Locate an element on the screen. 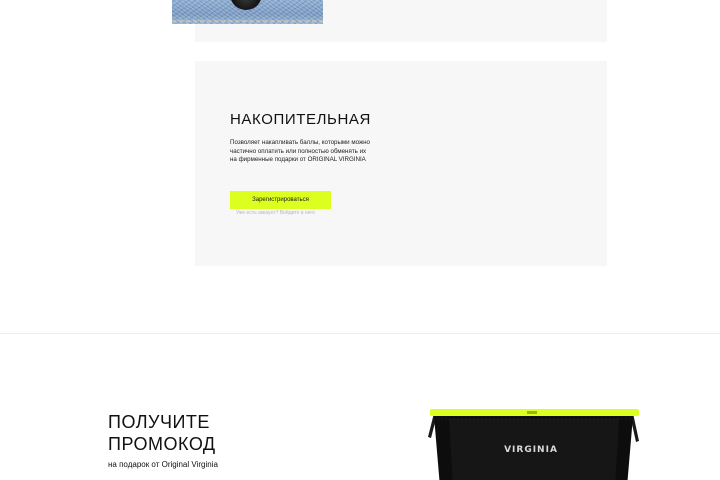 The image size is (720, 480). denim-seam-decoration is located at coordinates (247, 21).